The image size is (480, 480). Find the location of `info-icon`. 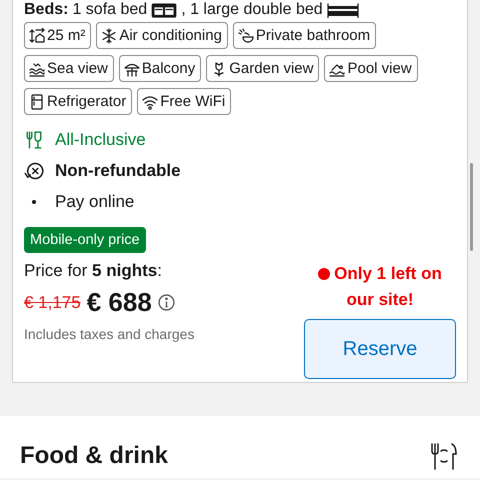

info-icon is located at coordinates (166, 302).